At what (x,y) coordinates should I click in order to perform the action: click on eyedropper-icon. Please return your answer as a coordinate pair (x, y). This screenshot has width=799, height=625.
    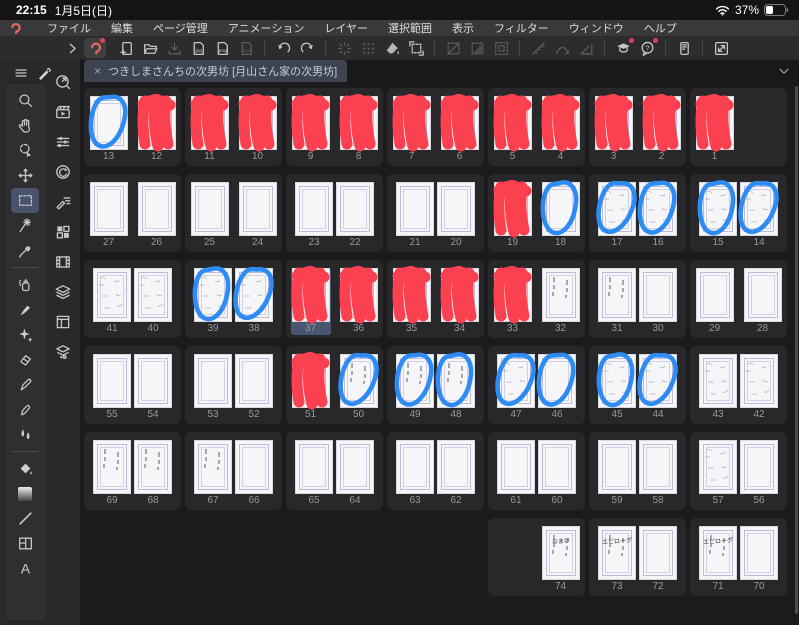
    Looking at the image, I should click on (25, 250).